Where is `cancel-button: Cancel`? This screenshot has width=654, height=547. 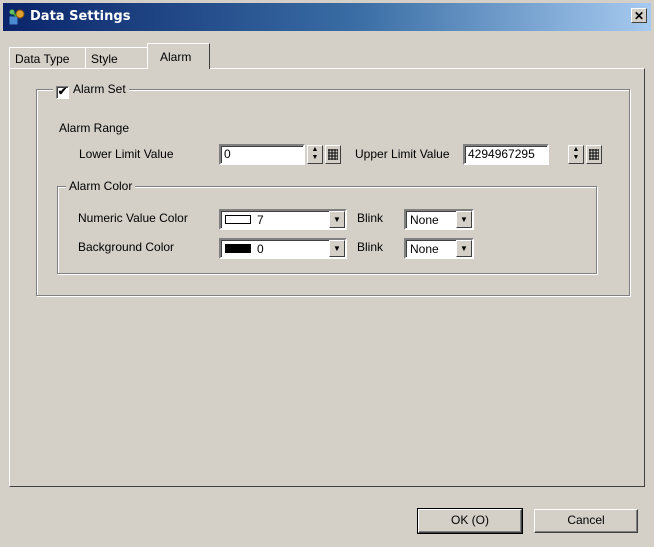 cancel-button: Cancel is located at coordinates (586, 521).